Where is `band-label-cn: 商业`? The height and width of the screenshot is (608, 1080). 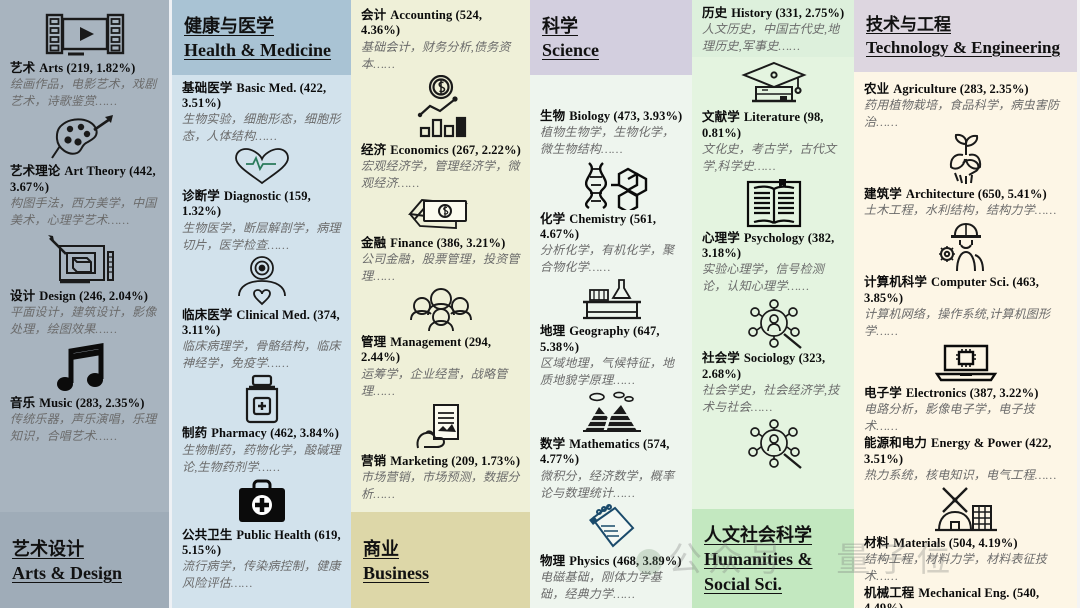
band-label-cn: 商业 is located at coordinates (381, 548).